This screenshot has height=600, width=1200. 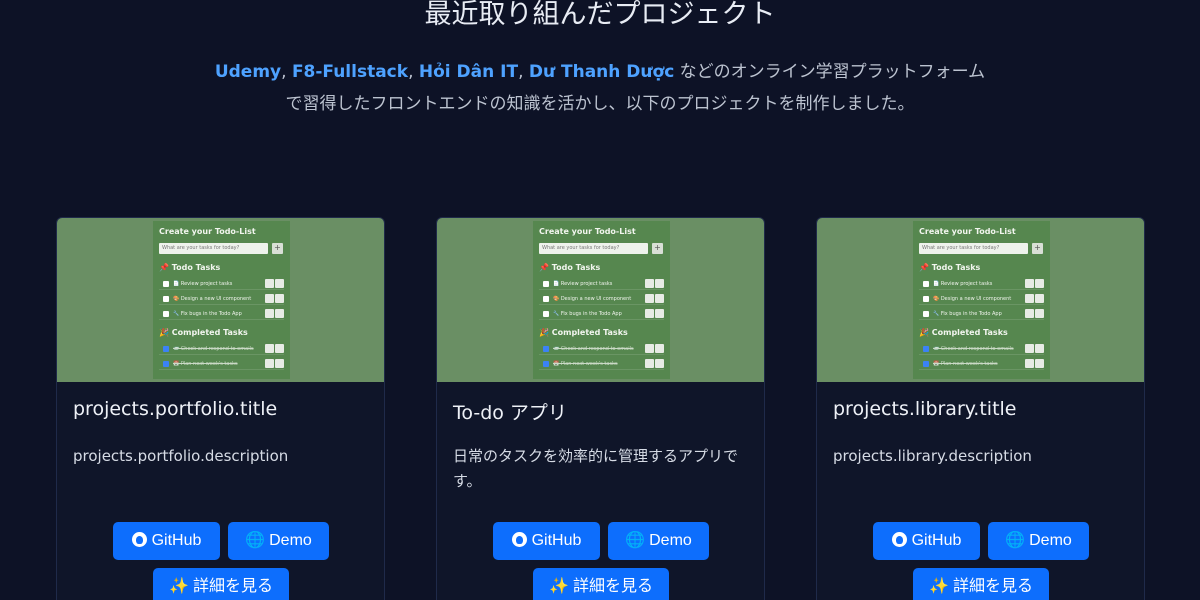 I want to click on platform-udemy: Udemy, so click(x=248, y=72).